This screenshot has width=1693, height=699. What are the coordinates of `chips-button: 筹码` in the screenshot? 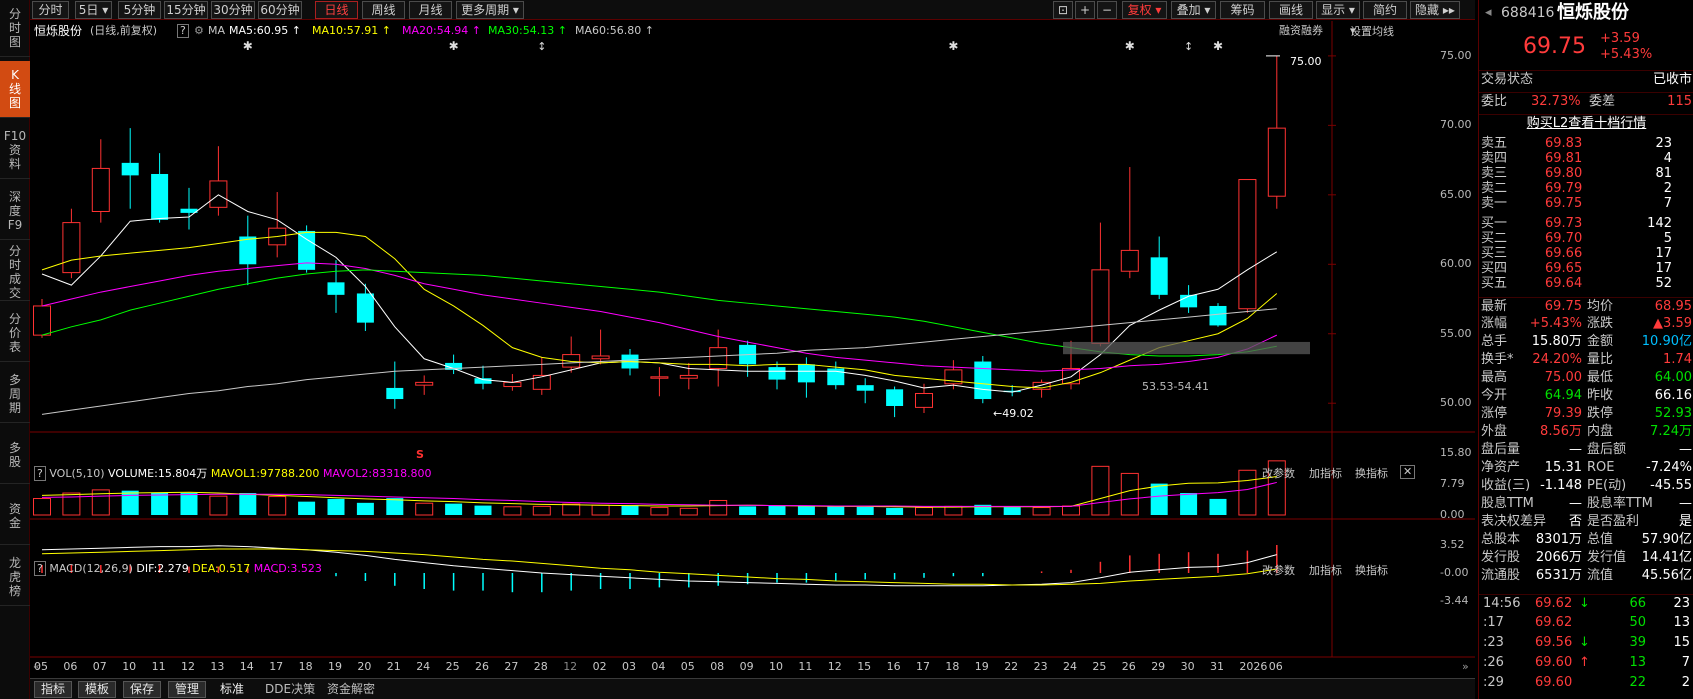 It's located at (1242, 10).